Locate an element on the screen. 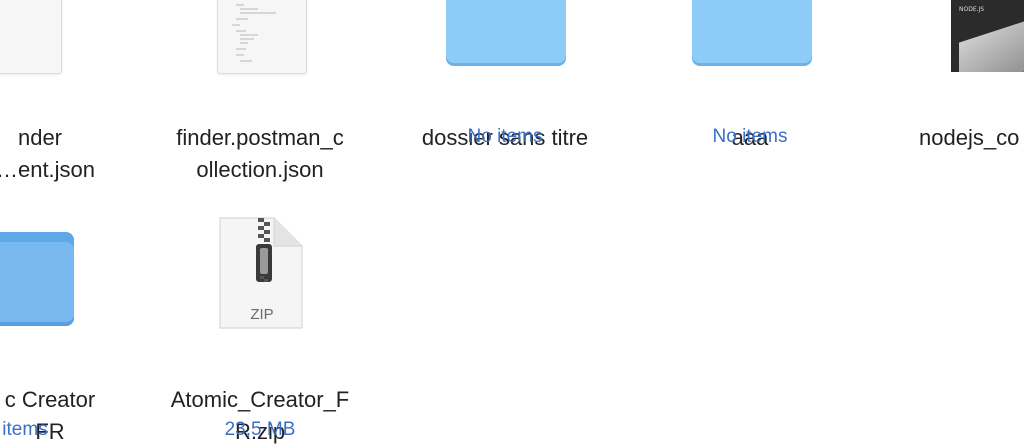 The image size is (1024, 448). folder-item-aaa: aaa No items is located at coordinates (750, 80).